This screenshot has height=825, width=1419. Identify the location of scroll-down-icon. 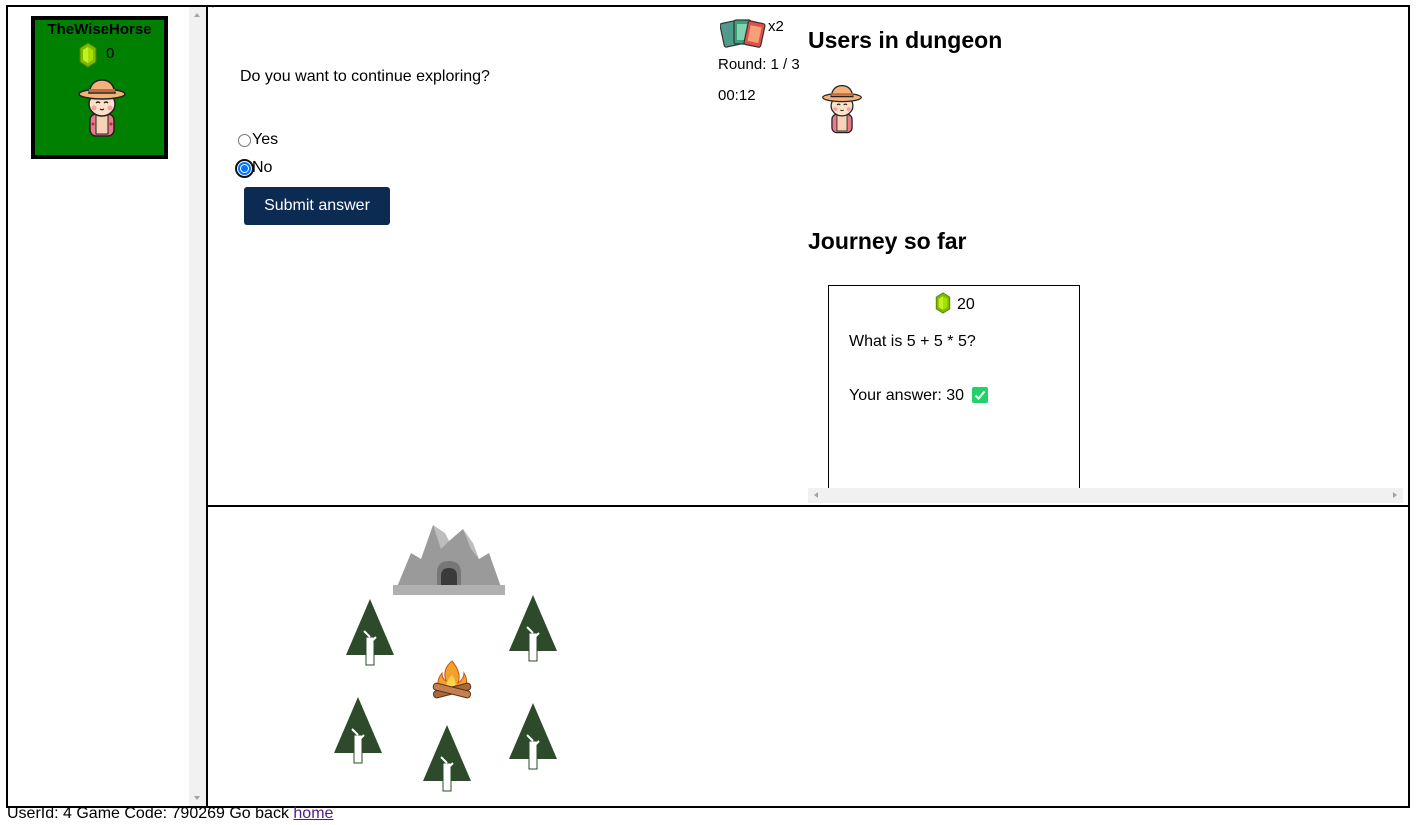
(197, 798).